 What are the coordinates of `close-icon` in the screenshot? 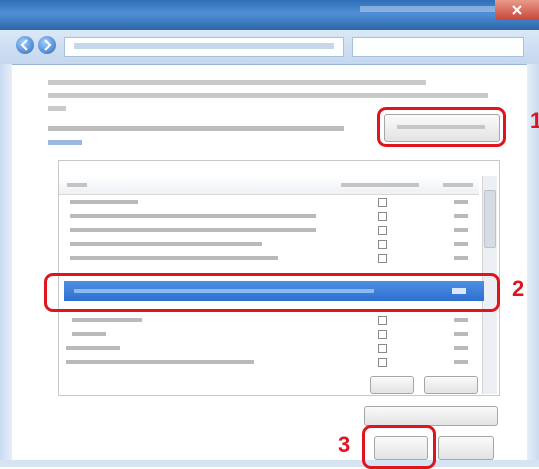 It's located at (517, 10).